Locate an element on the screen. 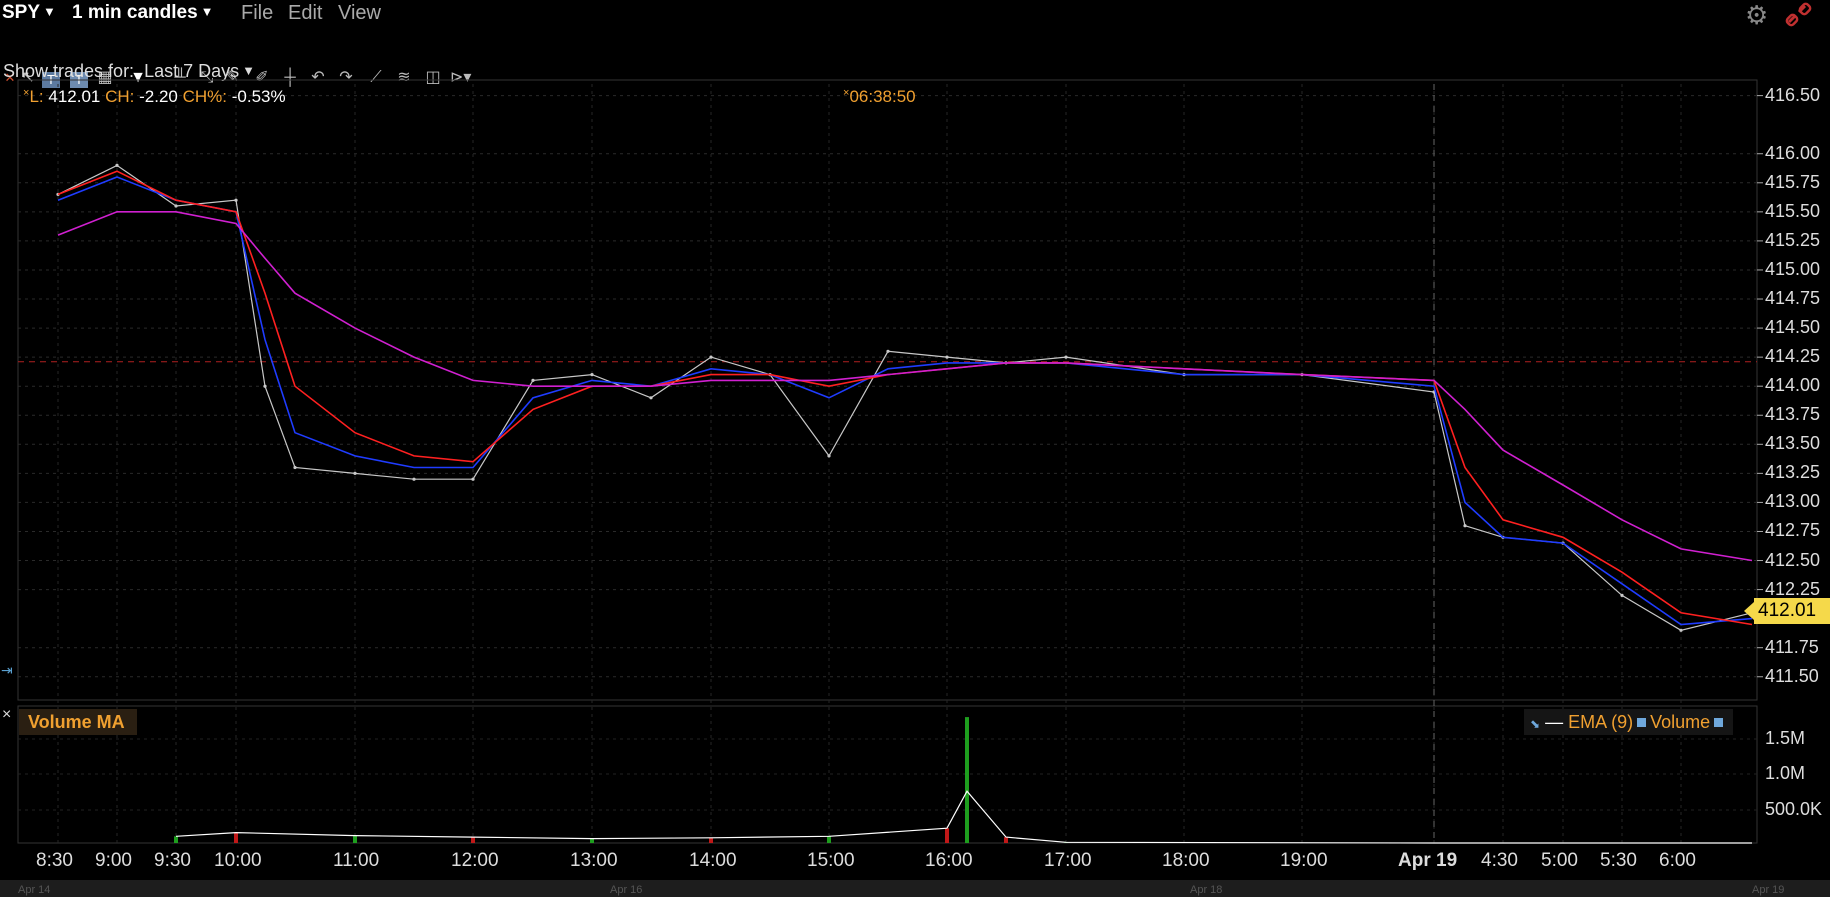 Image resolution: width=1830 pixels, height=897 pixels. volume-checkbox is located at coordinates (1719, 722).